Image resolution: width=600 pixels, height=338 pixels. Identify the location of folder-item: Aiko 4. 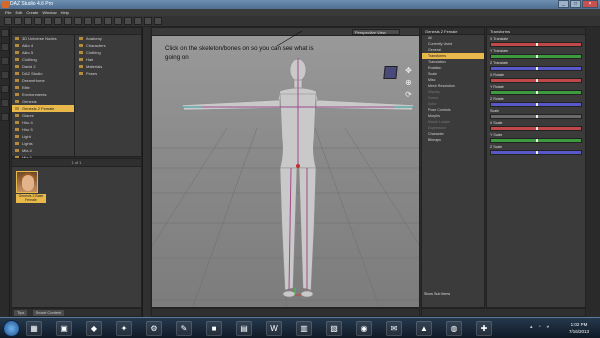
(43, 45).